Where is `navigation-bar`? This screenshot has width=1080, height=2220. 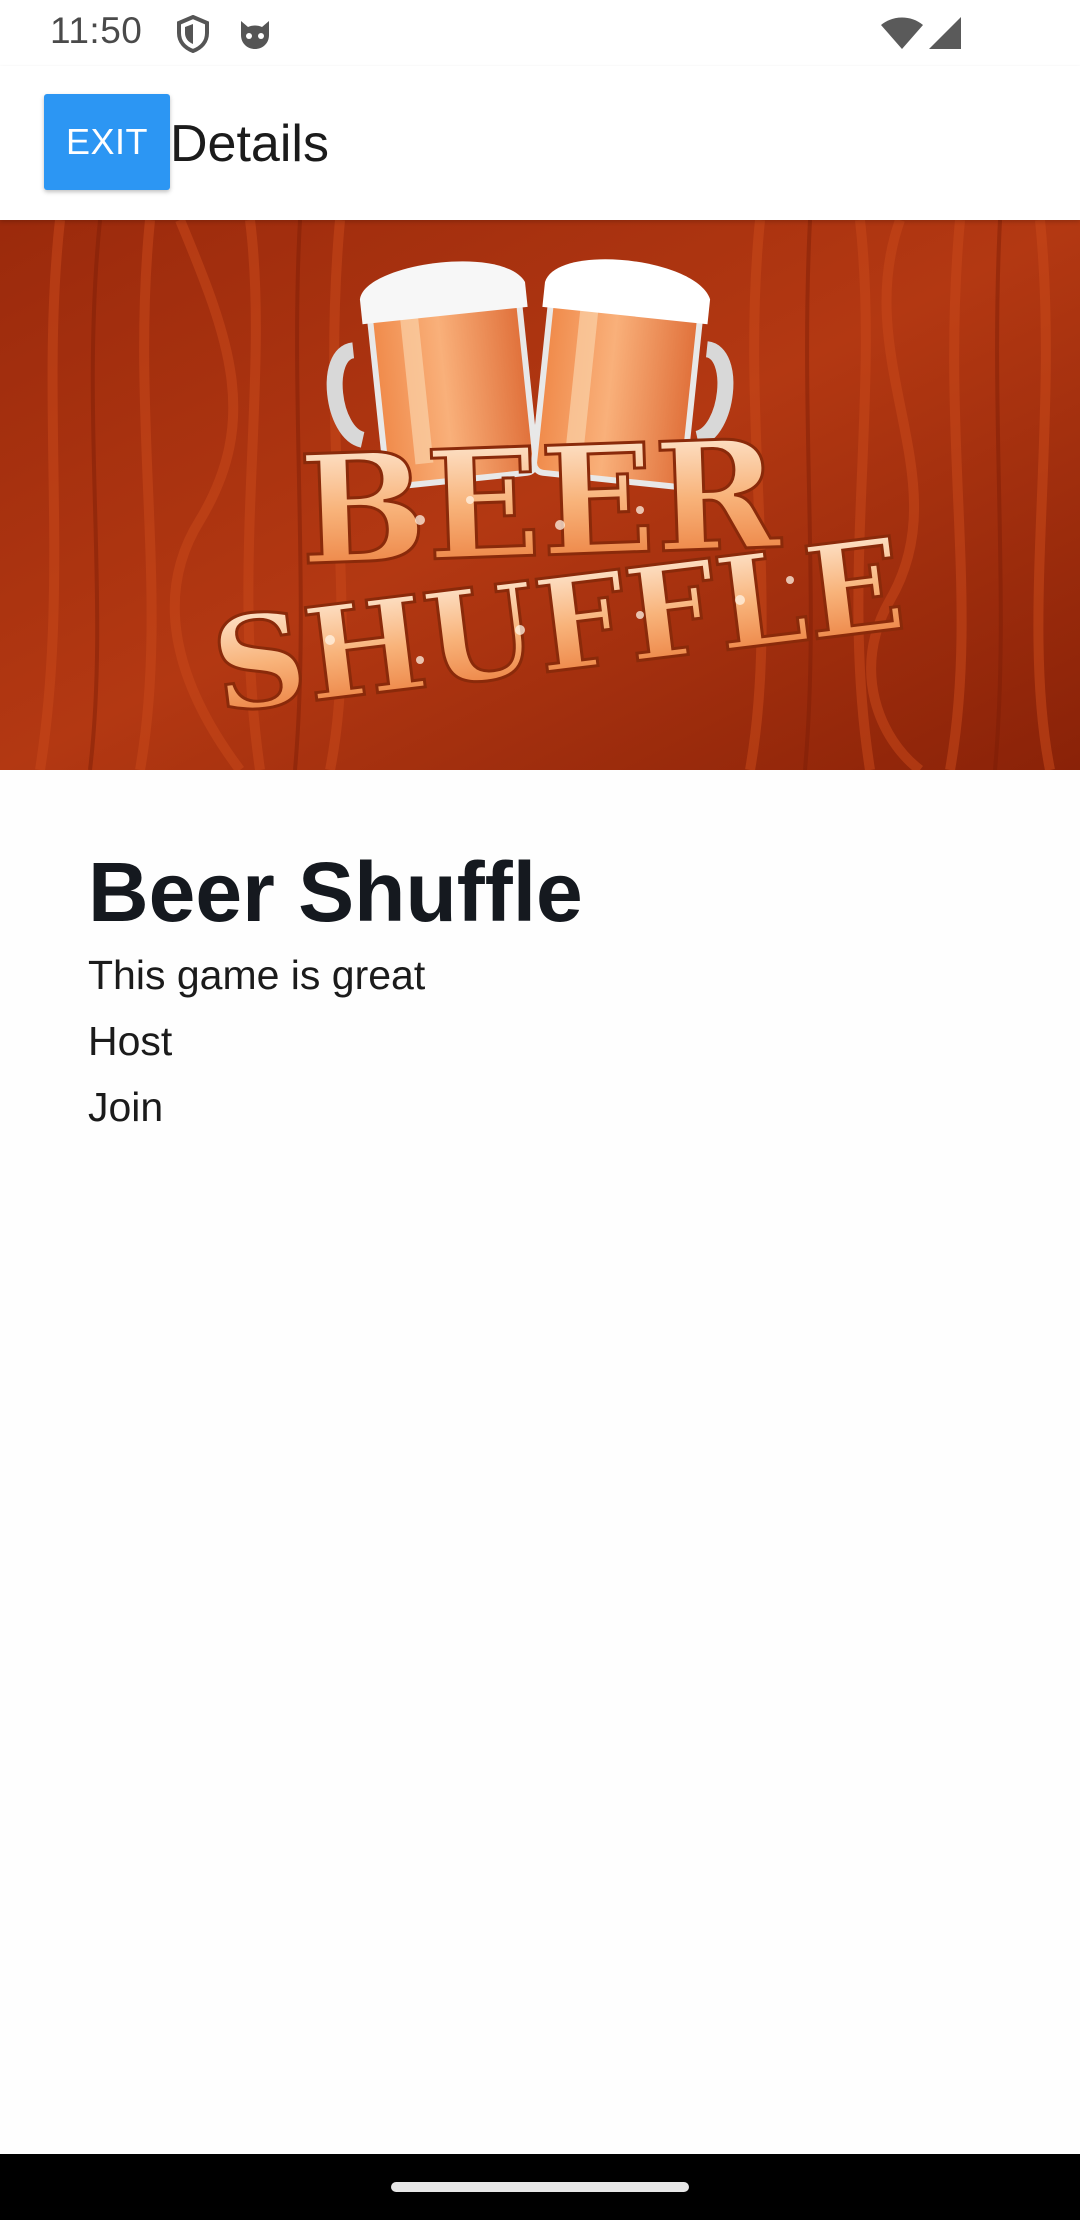
navigation-bar is located at coordinates (540, 2187).